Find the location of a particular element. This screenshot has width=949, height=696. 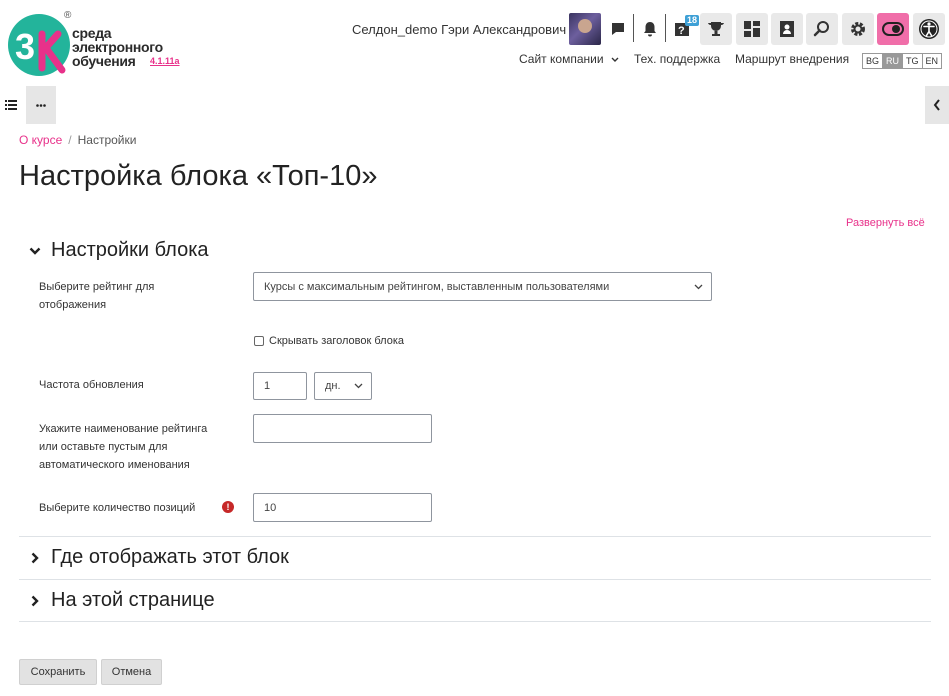

rating-name-label-line: автоматического именования is located at coordinates (114, 465).